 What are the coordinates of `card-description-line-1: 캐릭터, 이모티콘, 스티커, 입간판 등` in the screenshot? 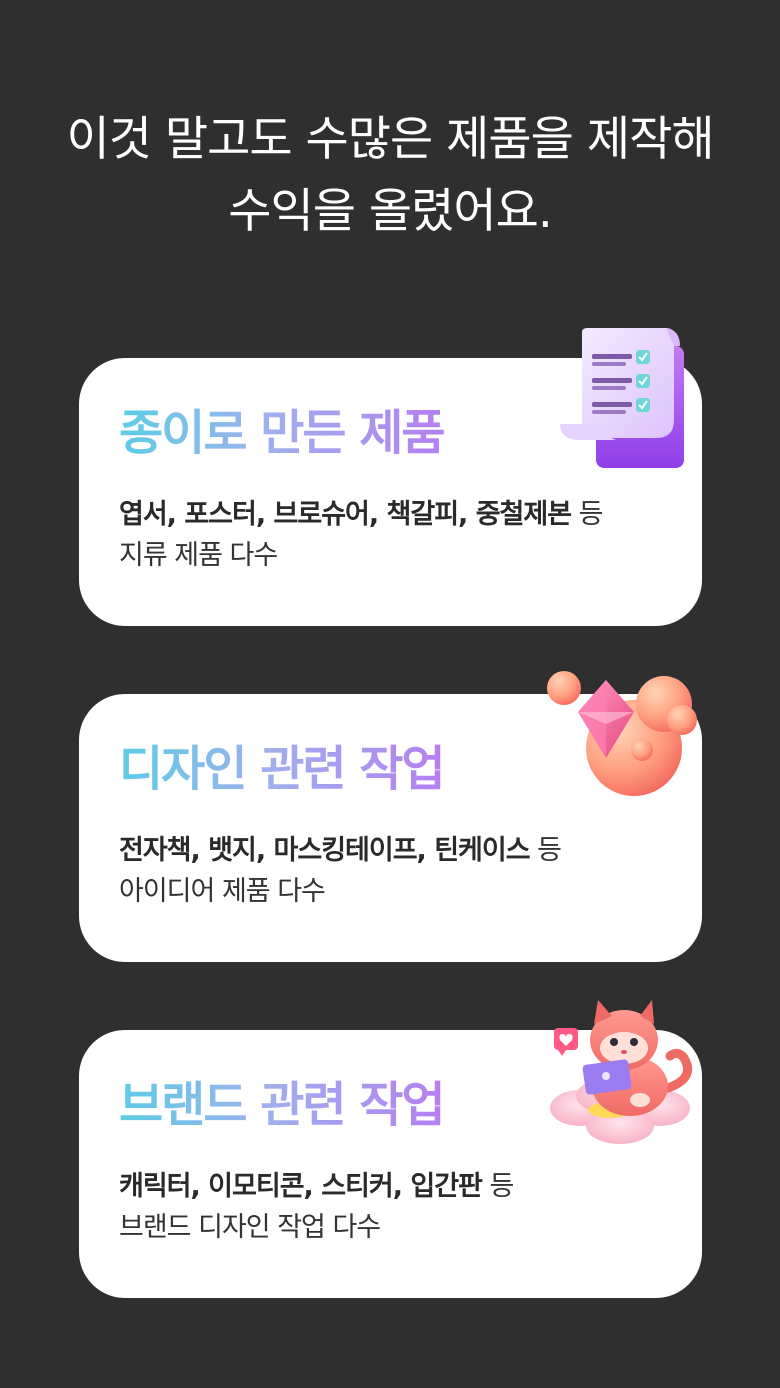 It's located at (316, 1186).